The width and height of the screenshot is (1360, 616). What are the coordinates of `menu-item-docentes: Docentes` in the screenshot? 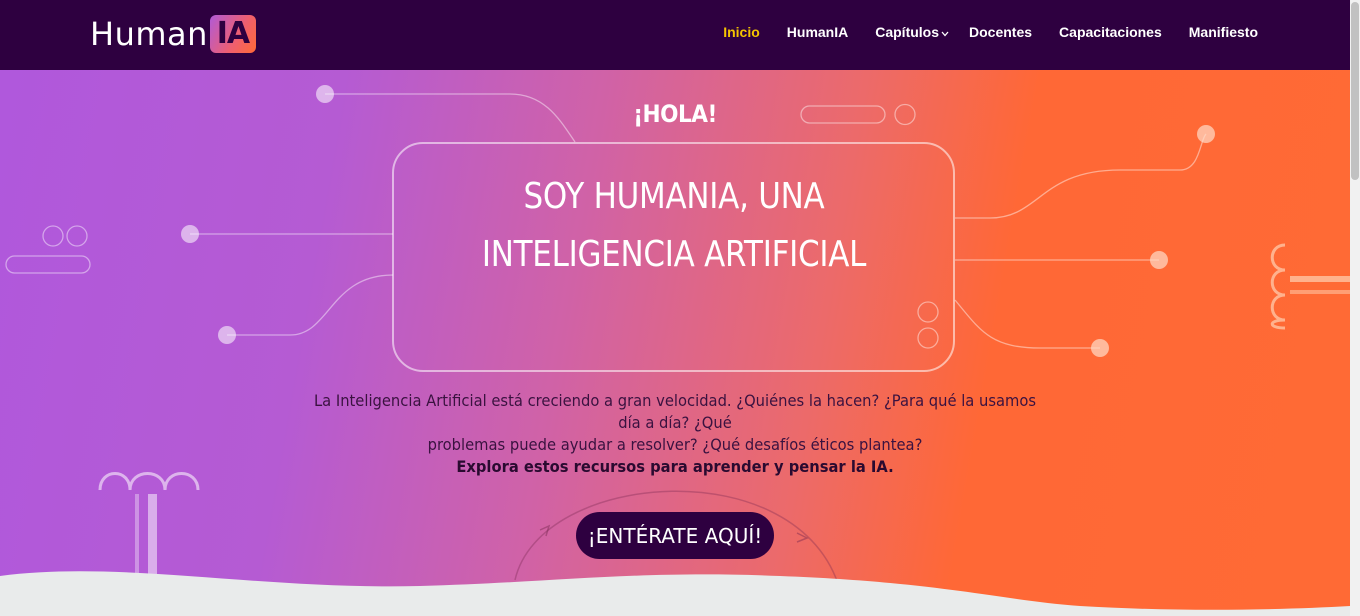 It's located at (1000, 32).